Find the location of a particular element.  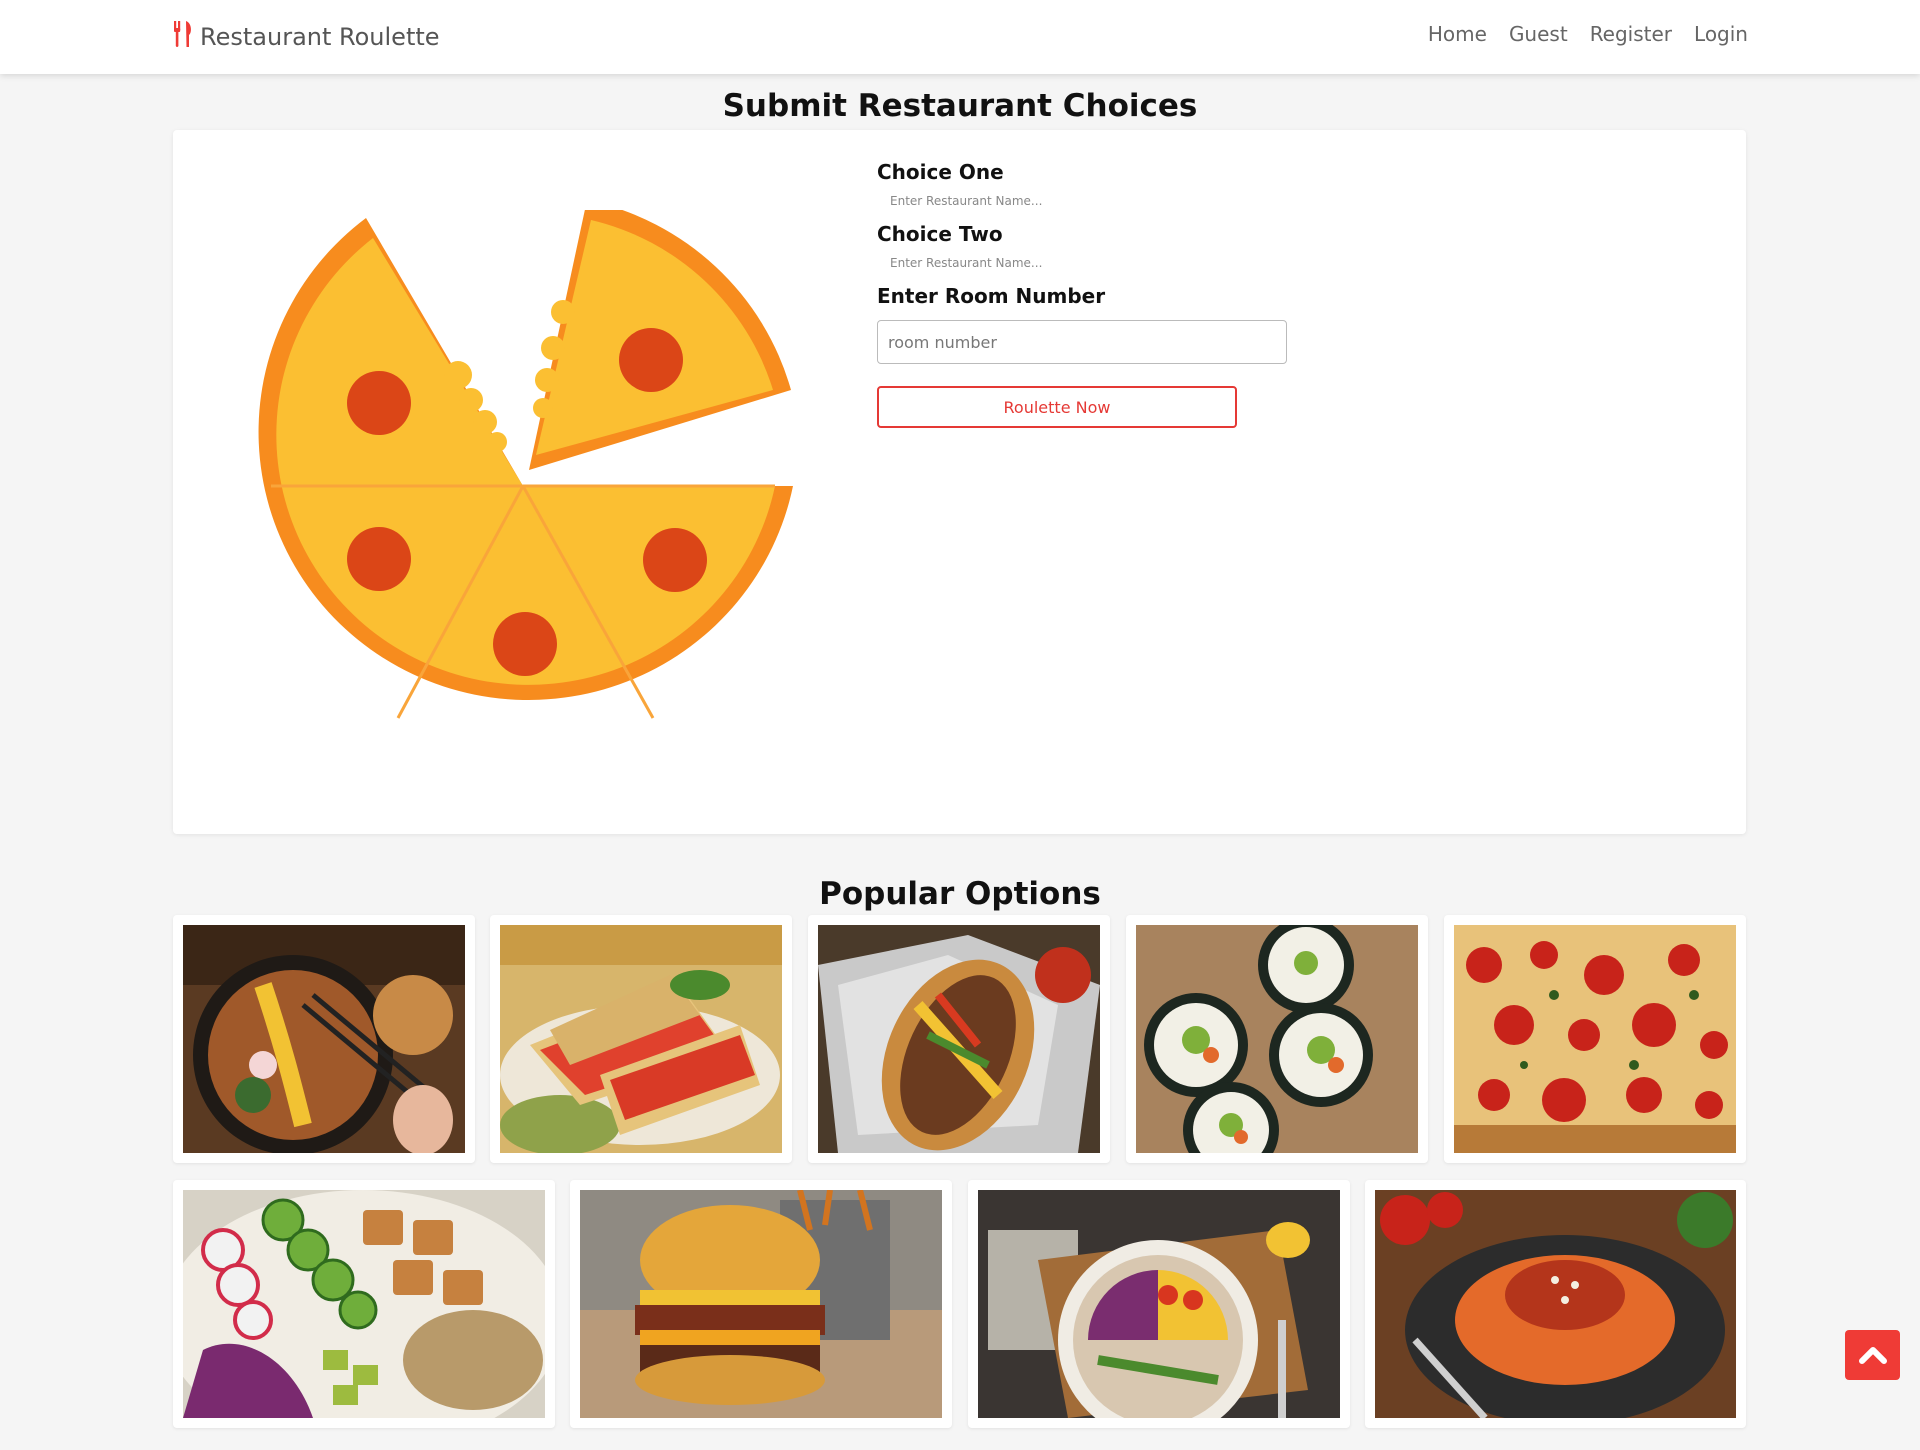

salad-bowl-photo is located at coordinates (1159, 1304).